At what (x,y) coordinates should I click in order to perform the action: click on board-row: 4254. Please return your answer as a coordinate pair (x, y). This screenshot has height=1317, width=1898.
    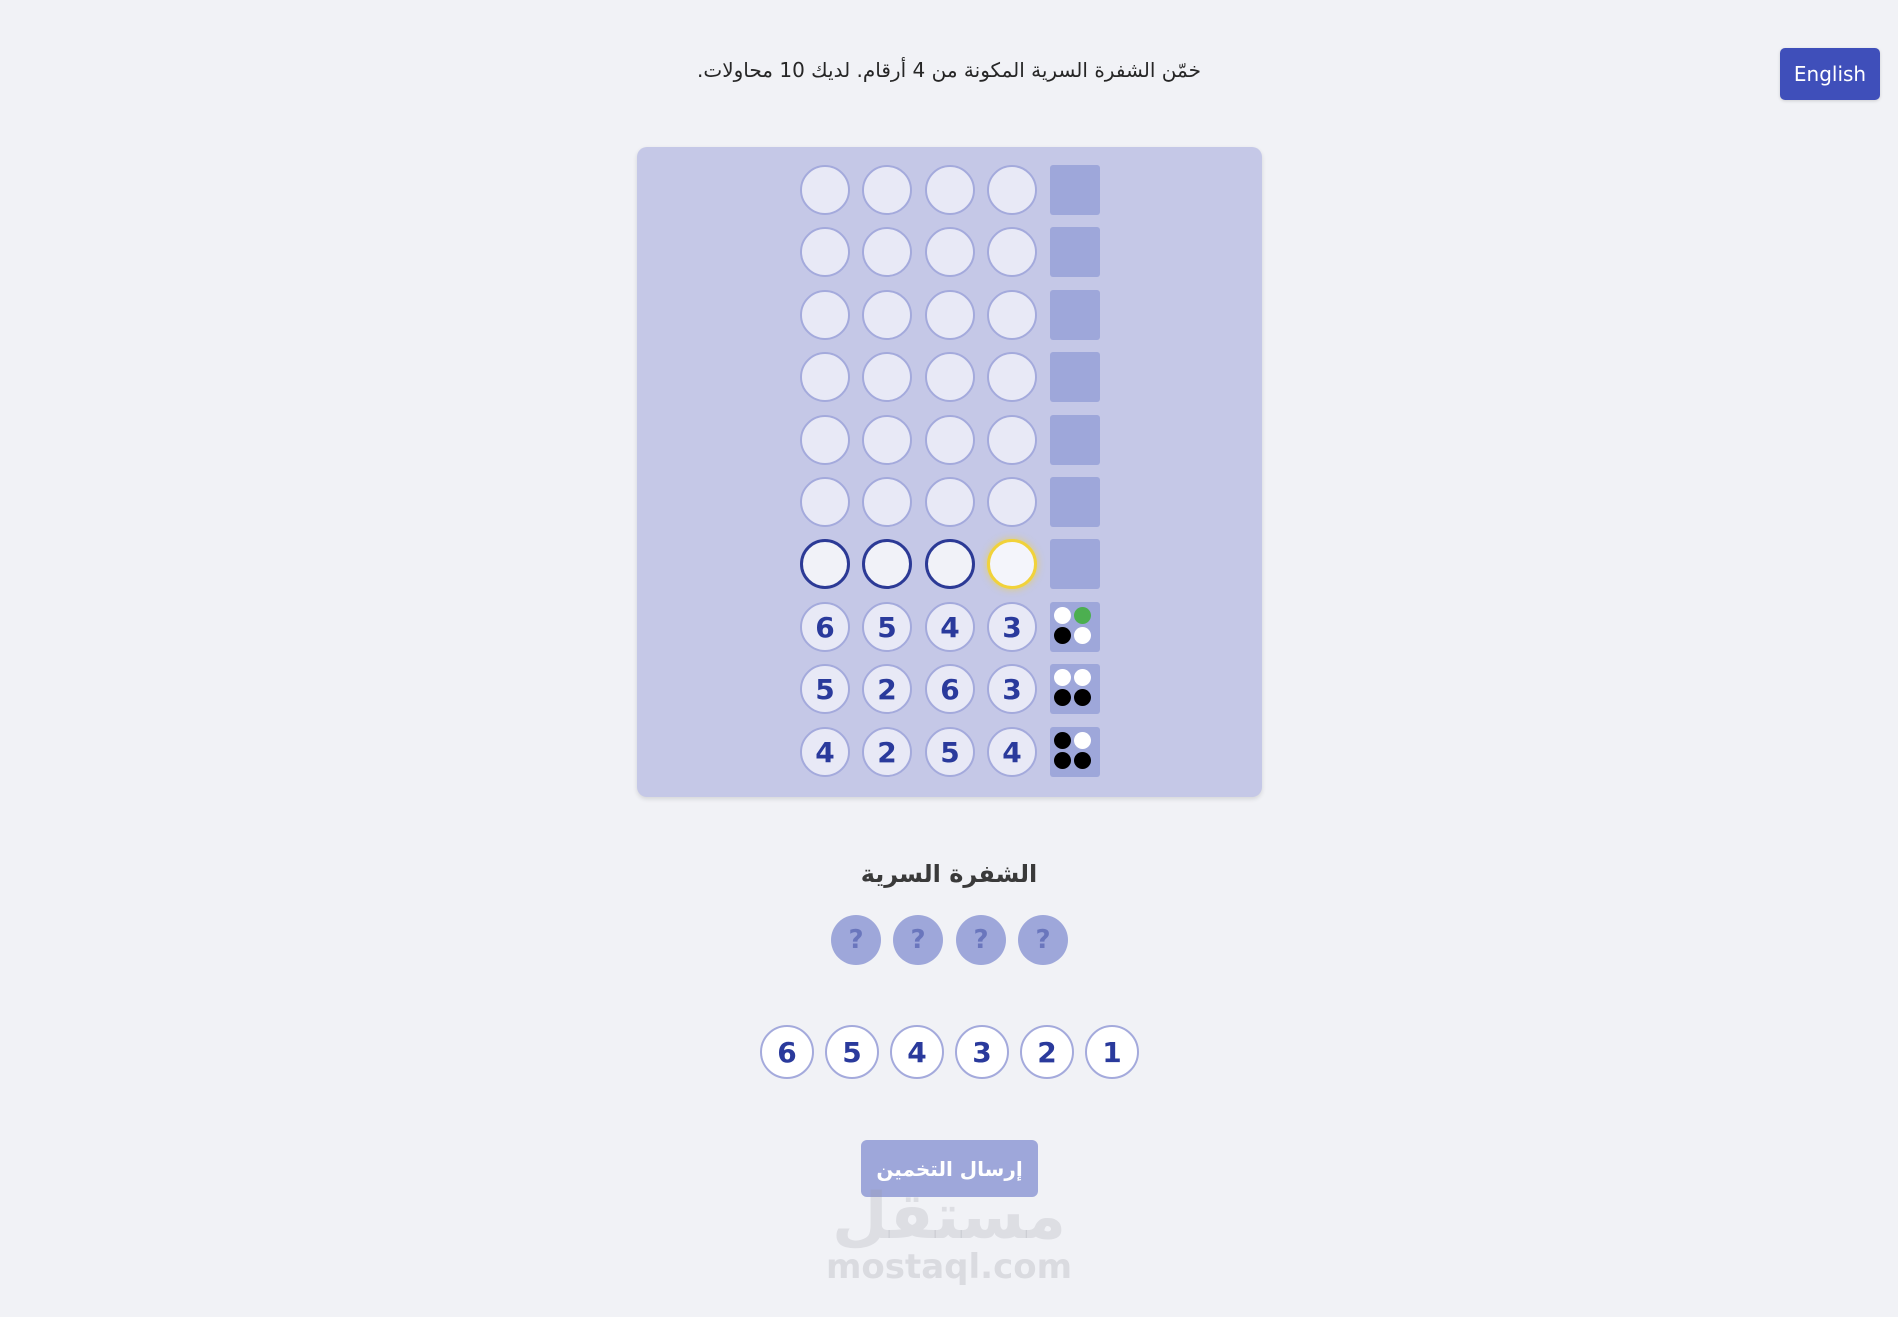
    Looking at the image, I should click on (950, 752).